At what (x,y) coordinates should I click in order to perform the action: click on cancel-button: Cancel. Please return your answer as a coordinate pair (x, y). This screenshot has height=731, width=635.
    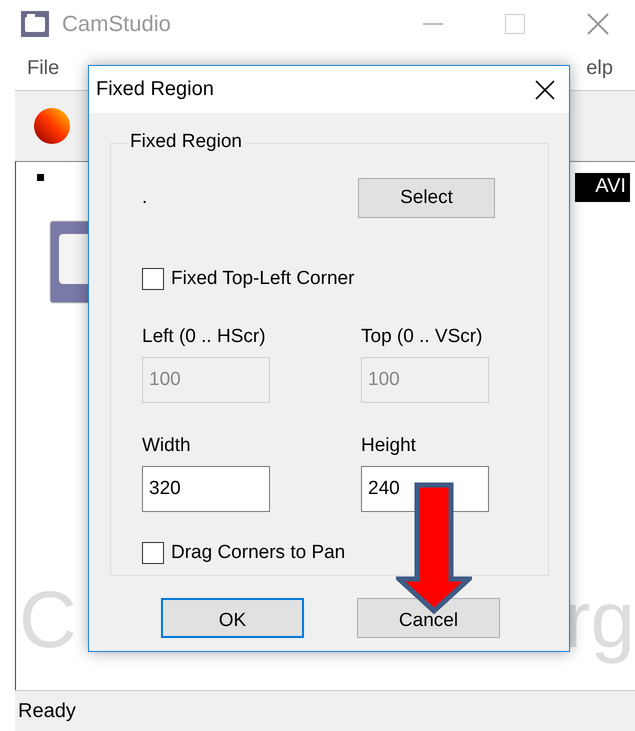
    Looking at the image, I should click on (428, 618).